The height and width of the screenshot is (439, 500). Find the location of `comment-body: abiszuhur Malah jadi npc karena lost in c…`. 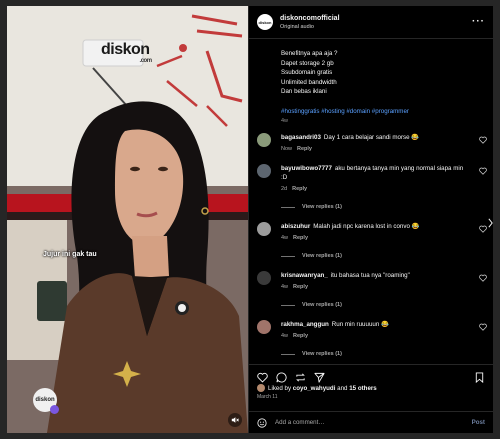

comment-body: abiszuhur Malah jadi npc karena lost in c… is located at coordinates (374, 232).